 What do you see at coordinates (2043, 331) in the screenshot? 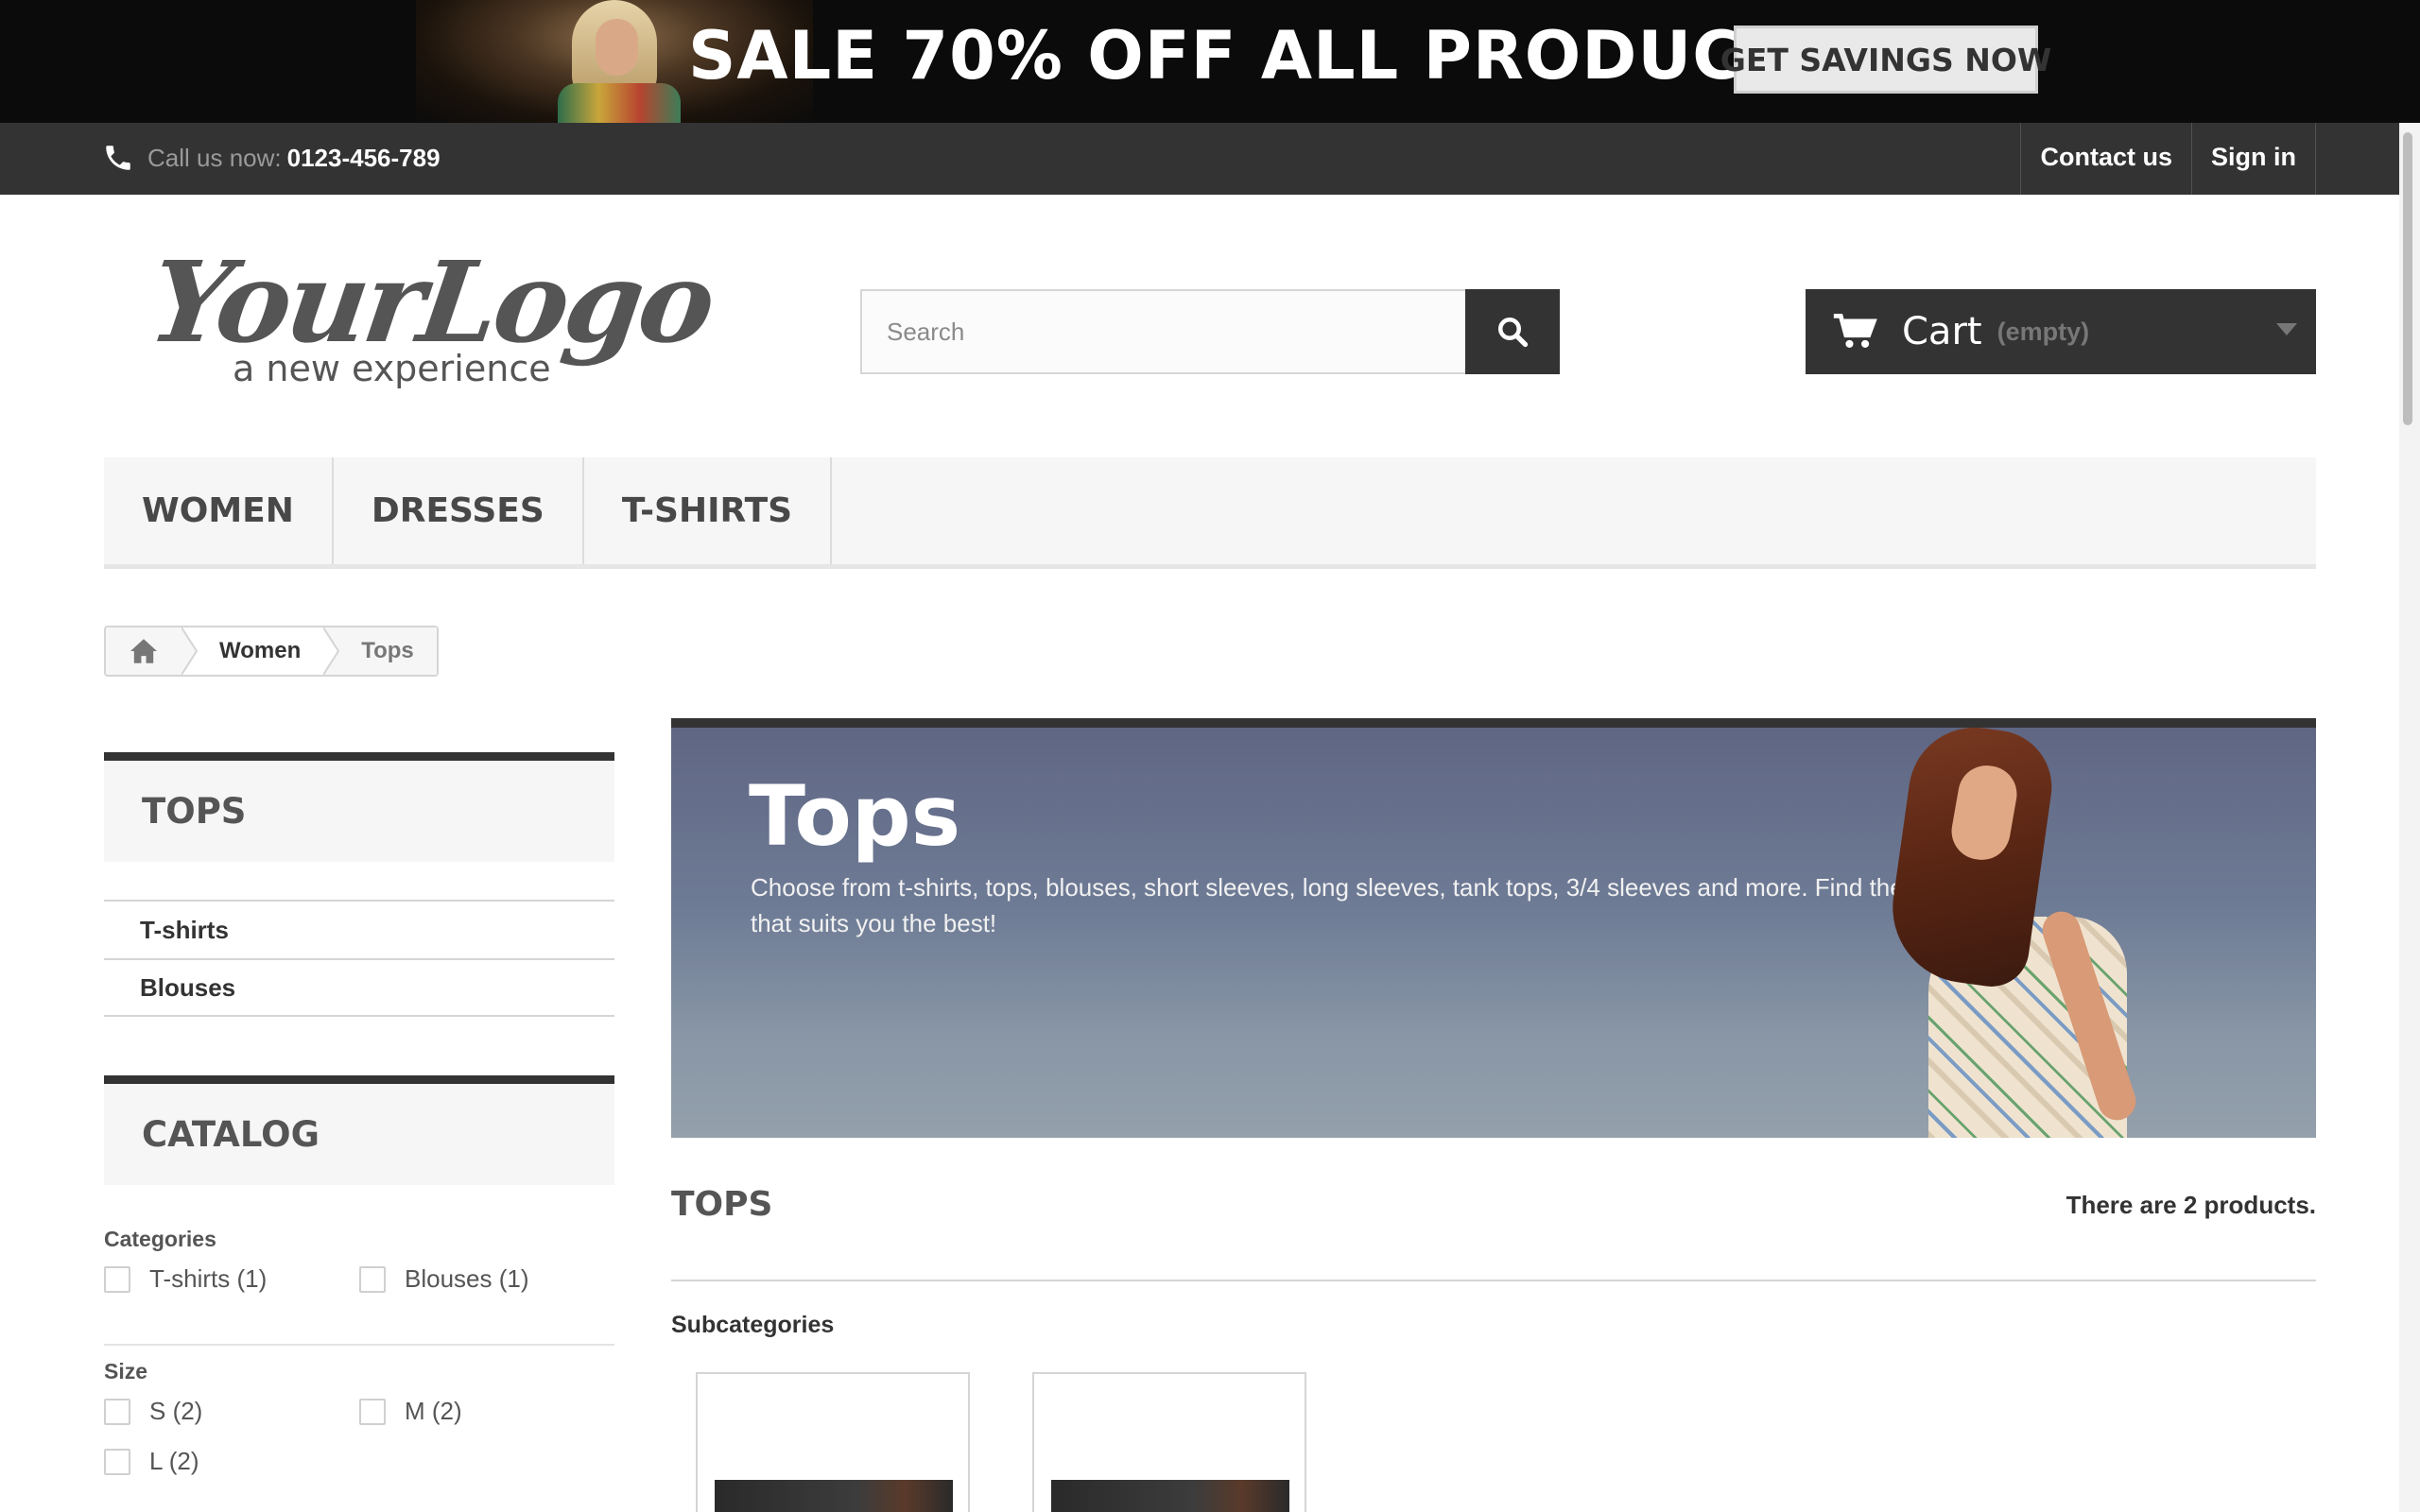
I see `cart-state: (empty)` at bounding box center [2043, 331].